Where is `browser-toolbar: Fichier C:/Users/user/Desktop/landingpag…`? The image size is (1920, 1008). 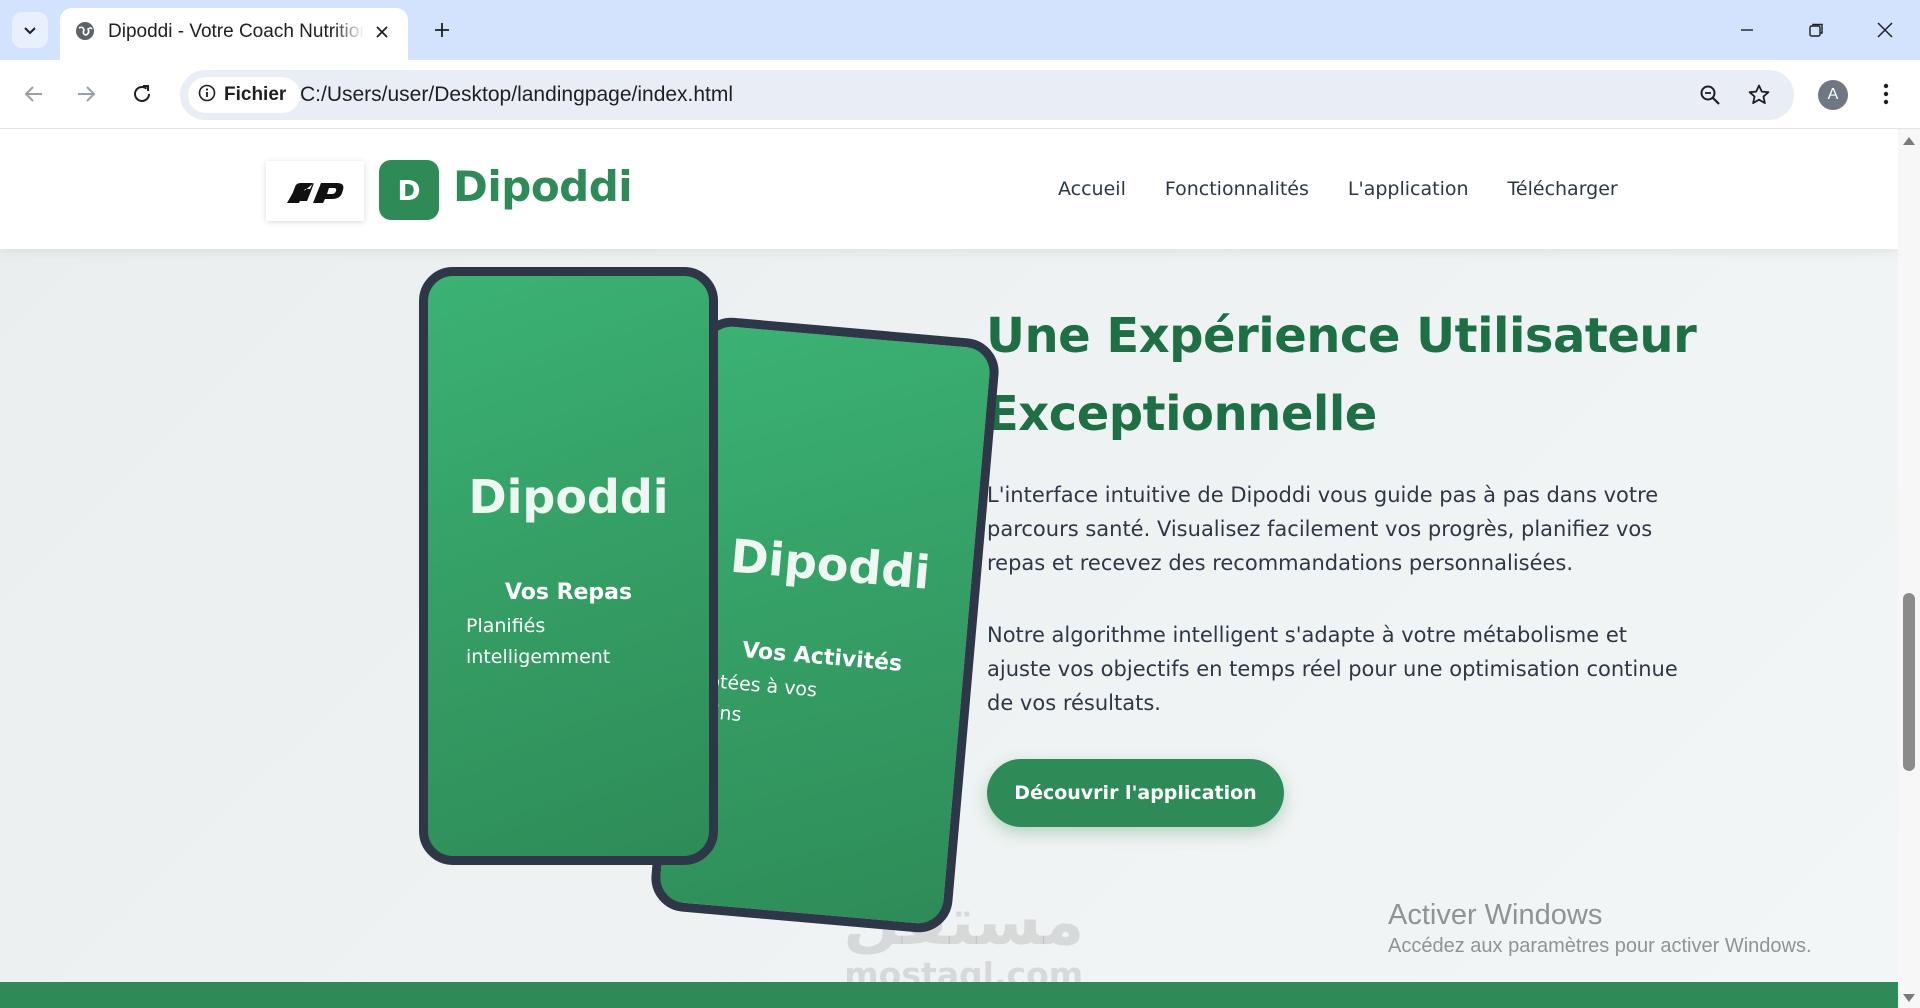 browser-toolbar: Fichier C:/Users/user/Desktop/landingpag… is located at coordinates (960, 94).